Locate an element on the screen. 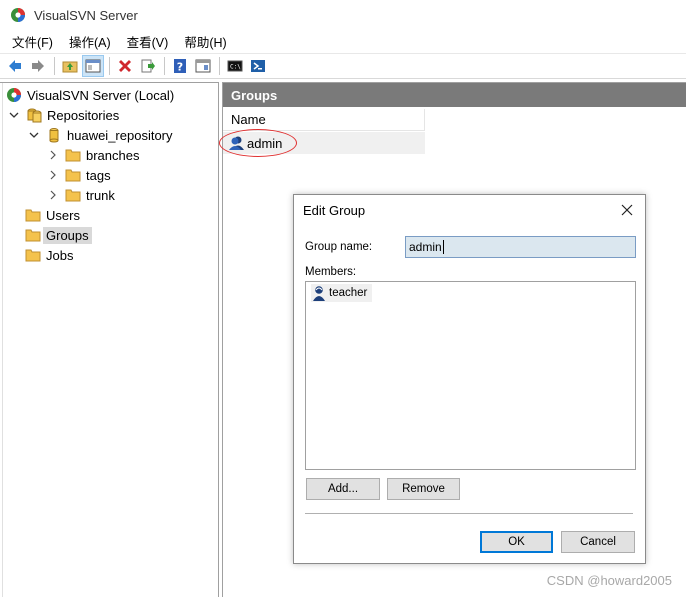 This screenshot has width=686, height=597. show-hide-tree-icon is located at coordinates (93, 66).